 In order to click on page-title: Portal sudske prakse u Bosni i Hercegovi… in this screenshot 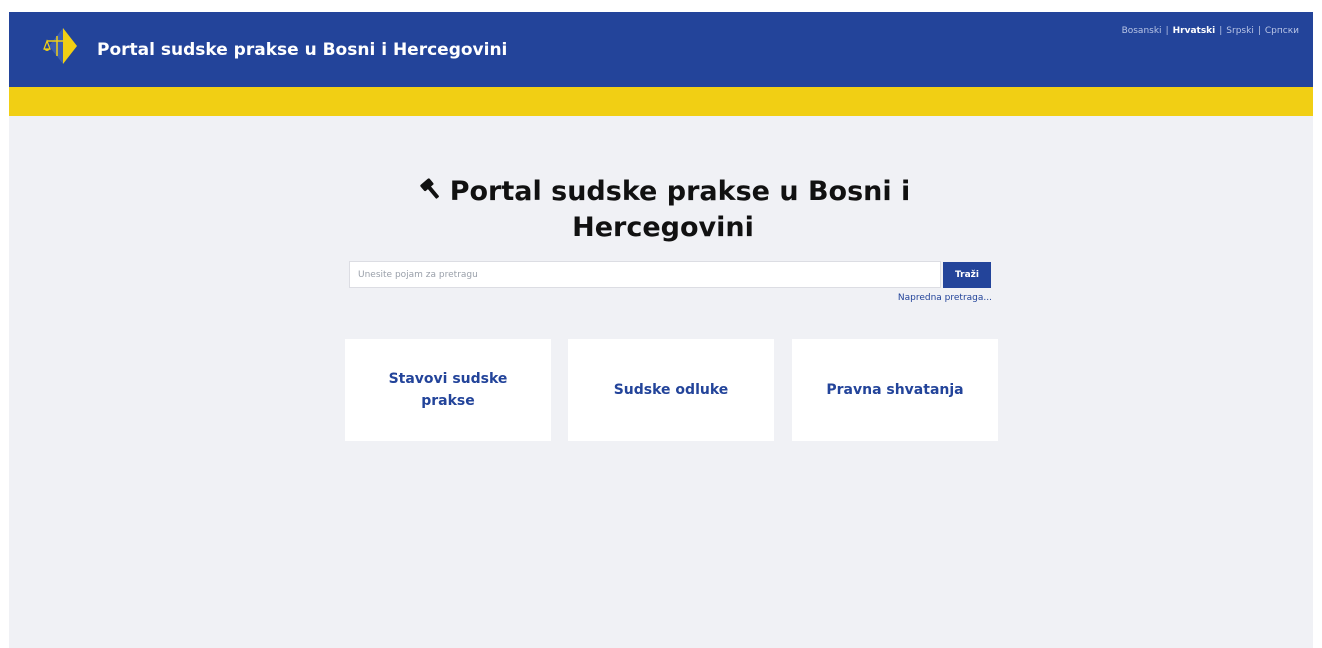, I will do `click(663, 210)`.